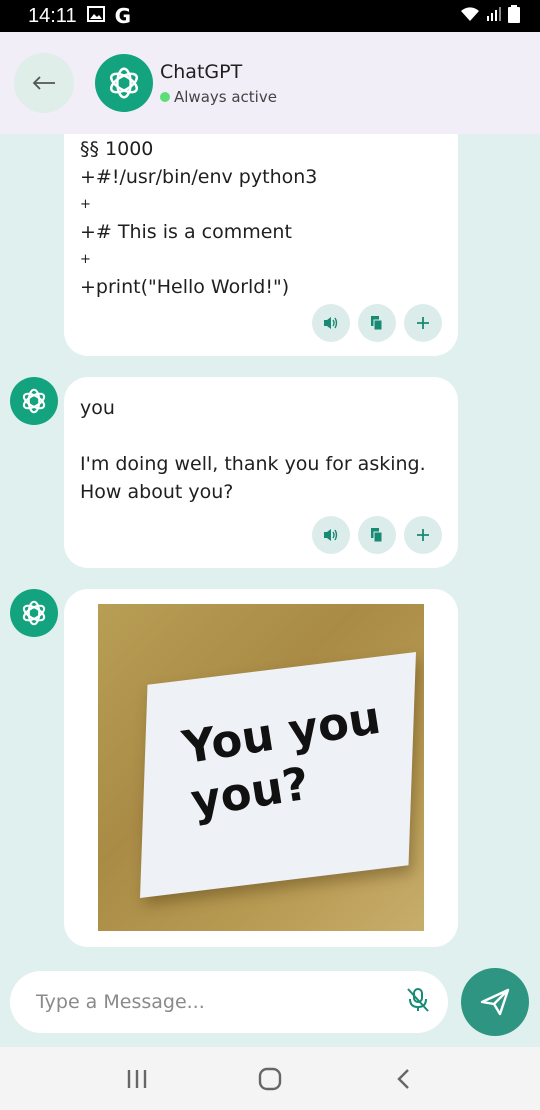  I want to click on status-bar: 14:11 G, so click(270, 16).